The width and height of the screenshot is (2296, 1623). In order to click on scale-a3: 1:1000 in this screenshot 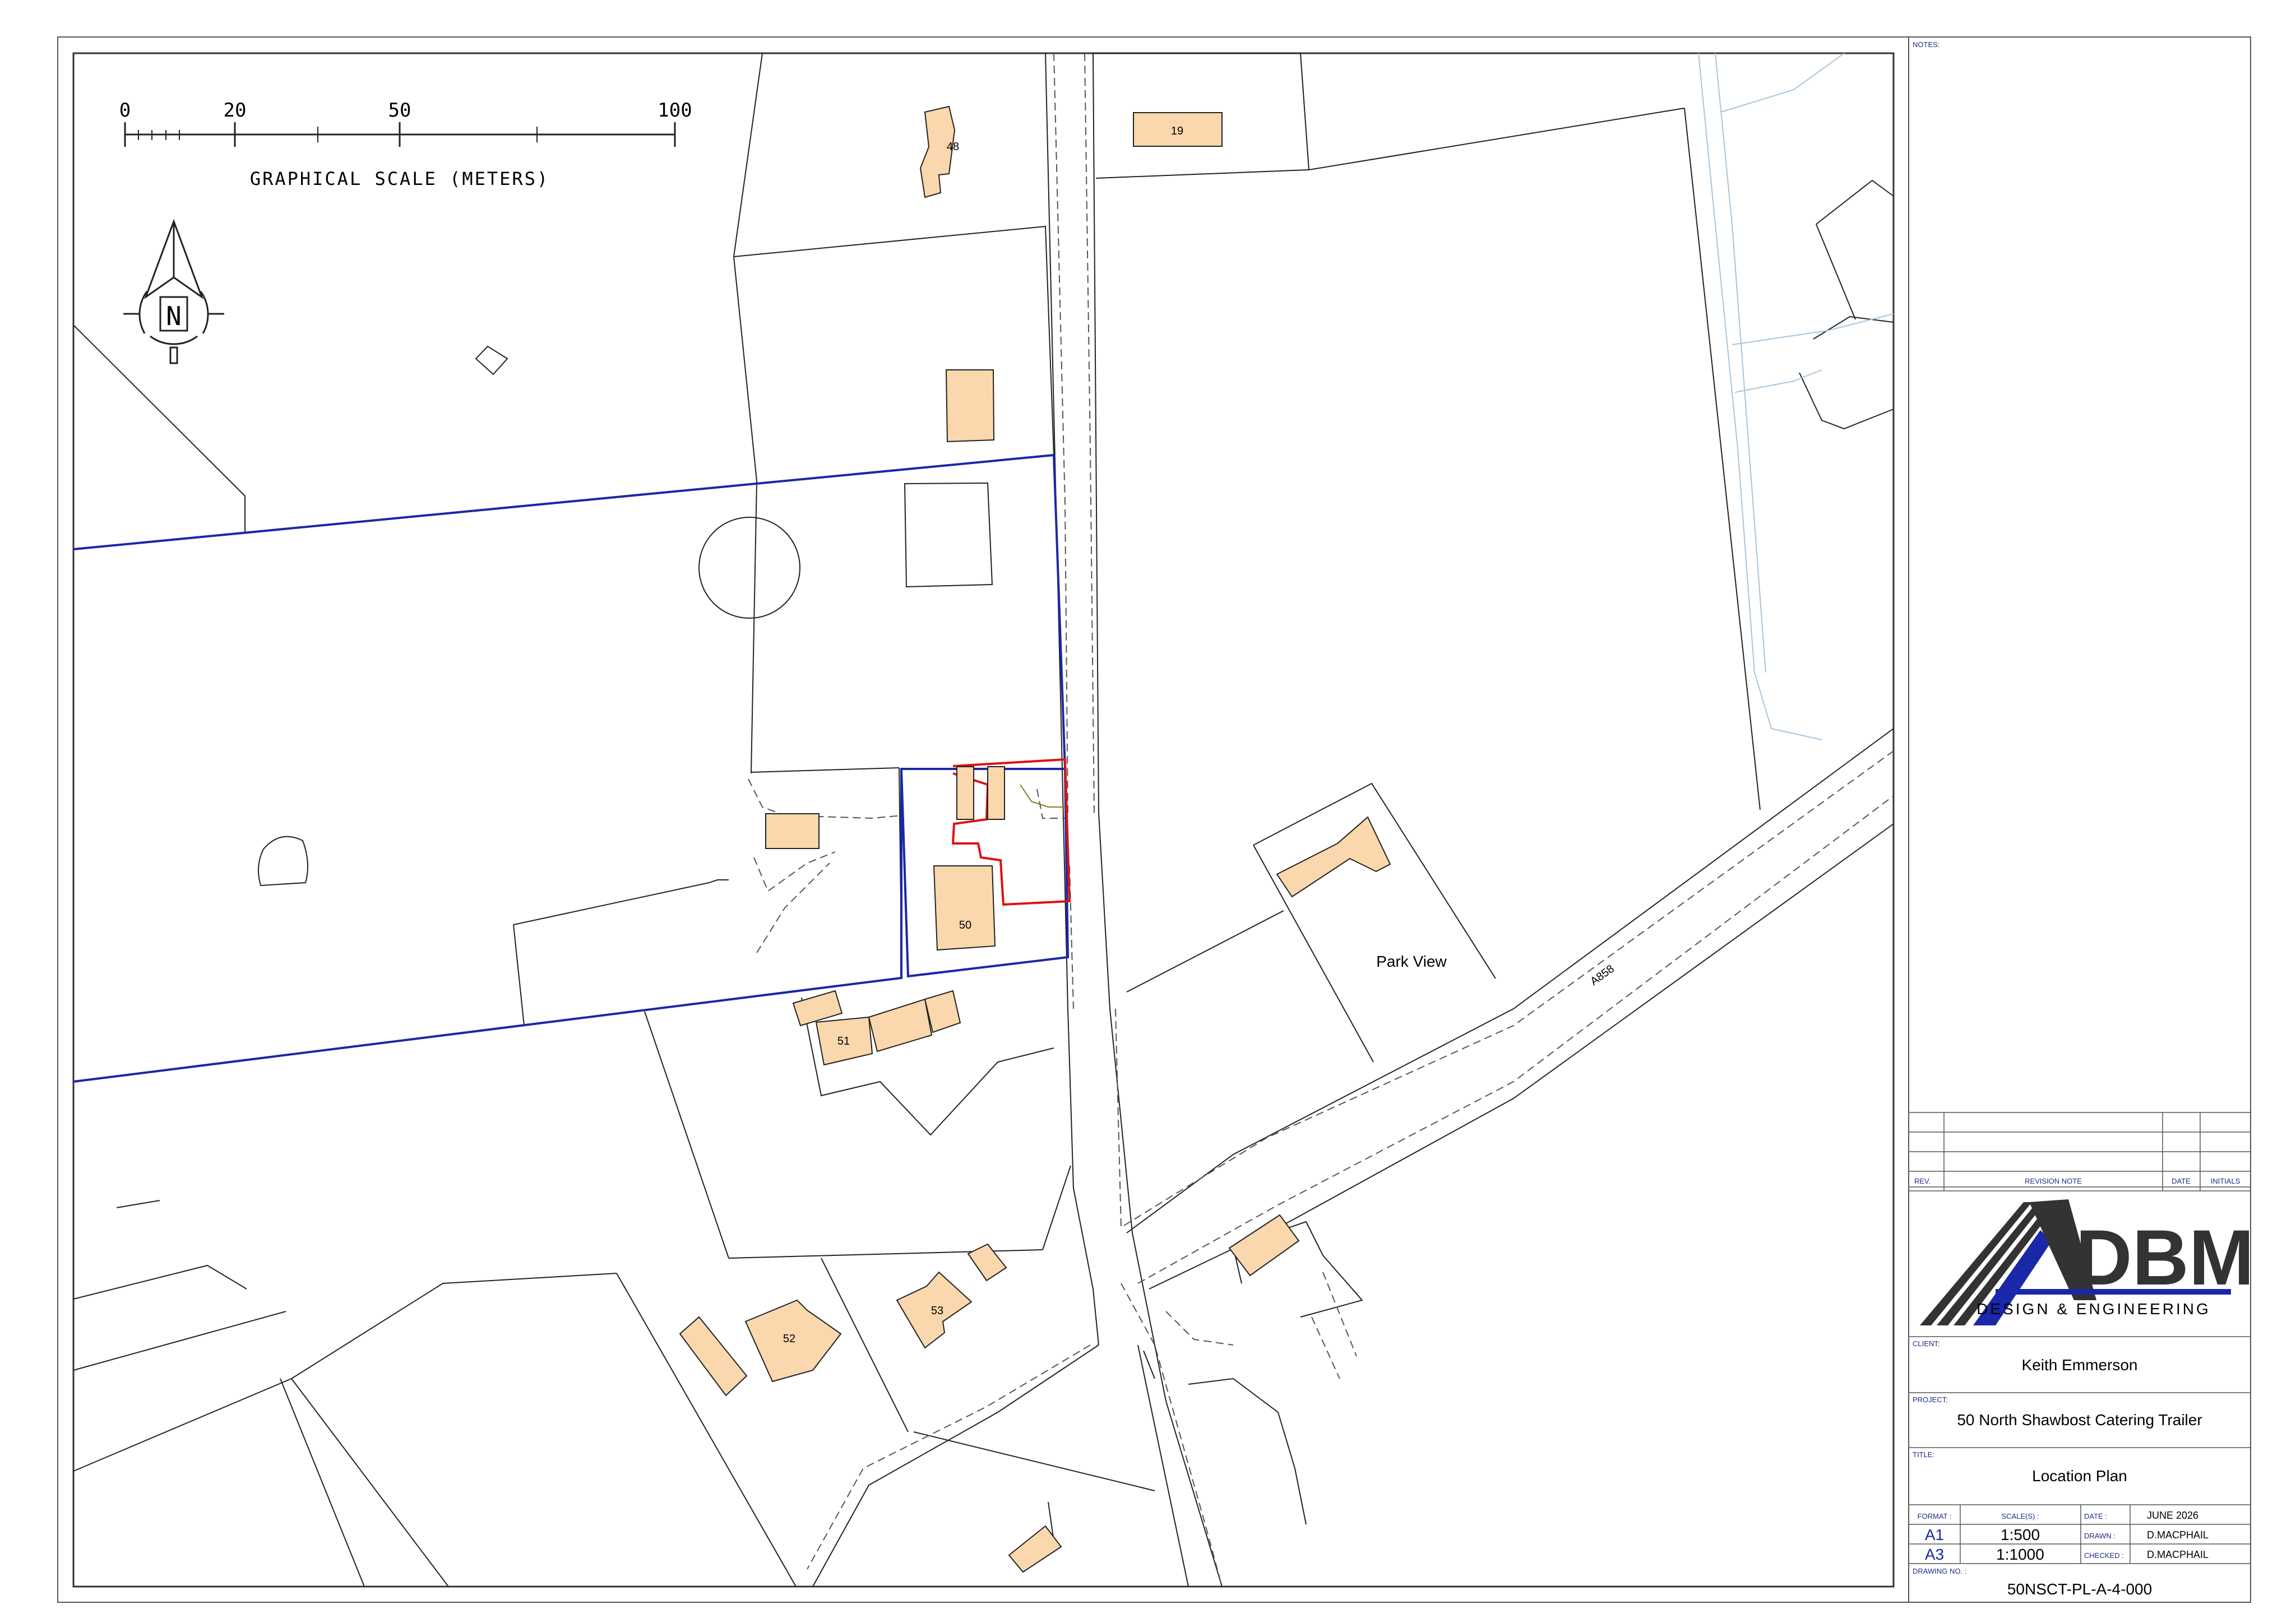, I will do `click(2020, 1555)`.